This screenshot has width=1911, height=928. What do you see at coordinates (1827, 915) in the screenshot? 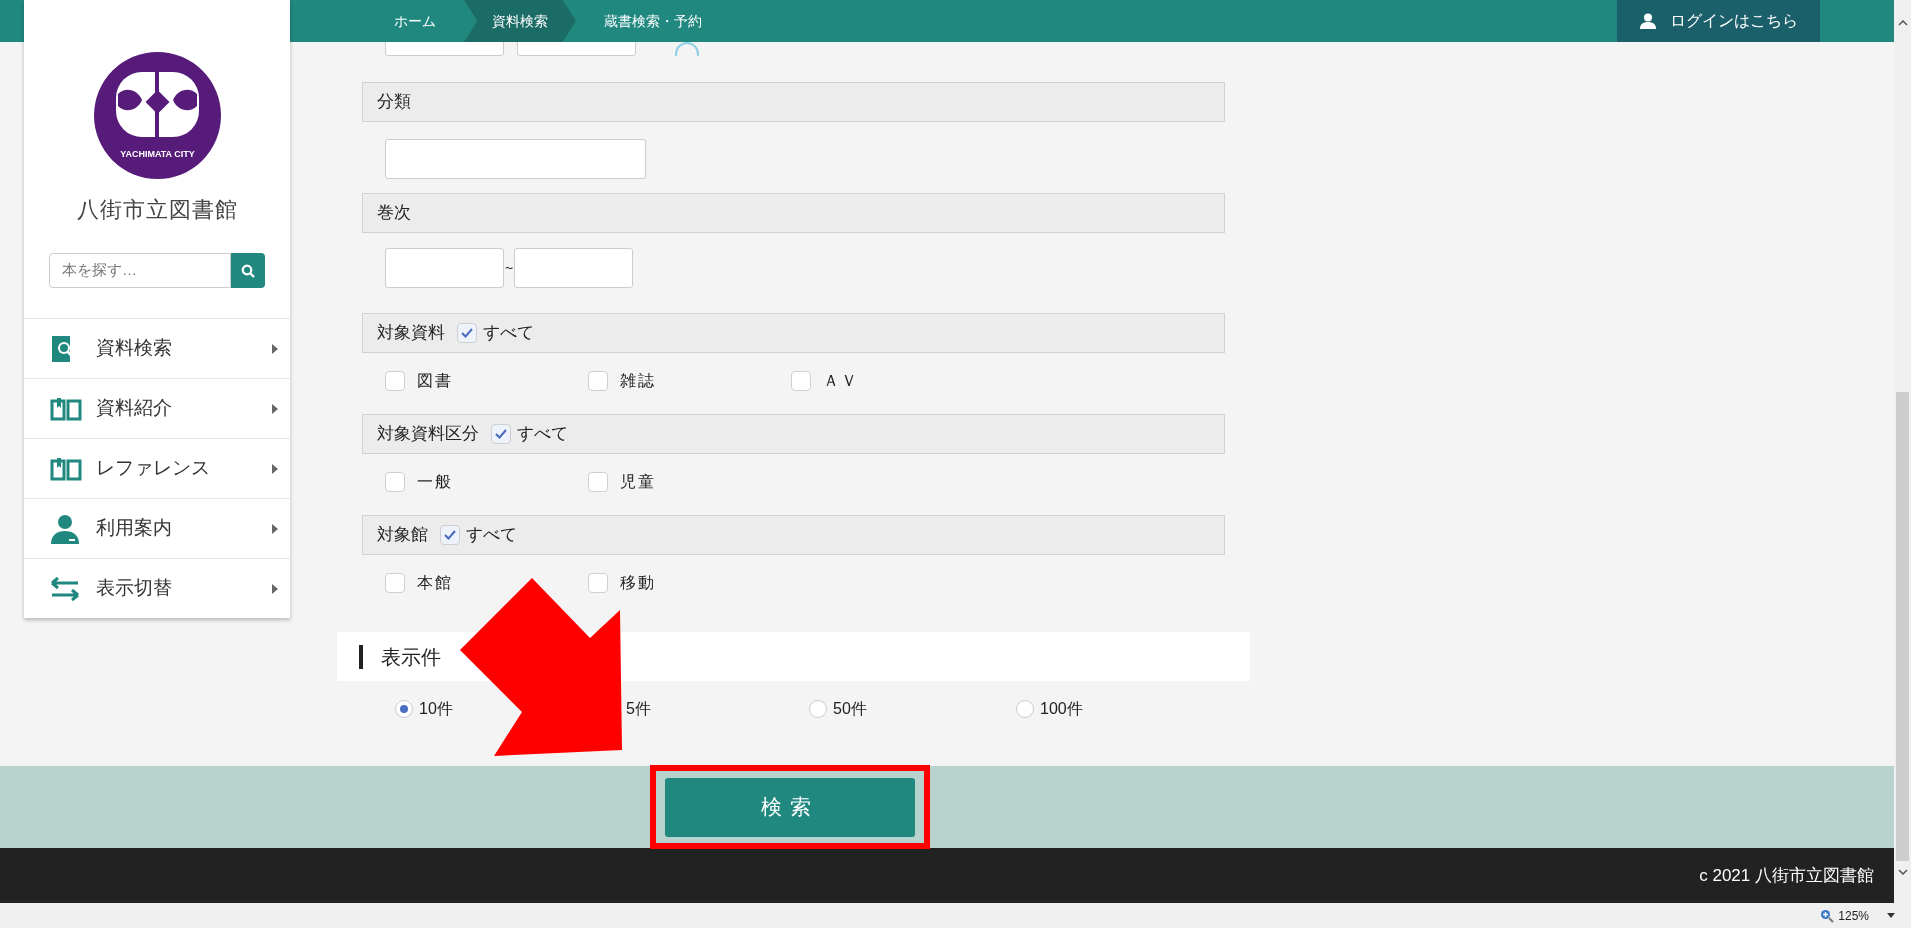
I see `zoom-icon` at bounding box center [1827, 915].